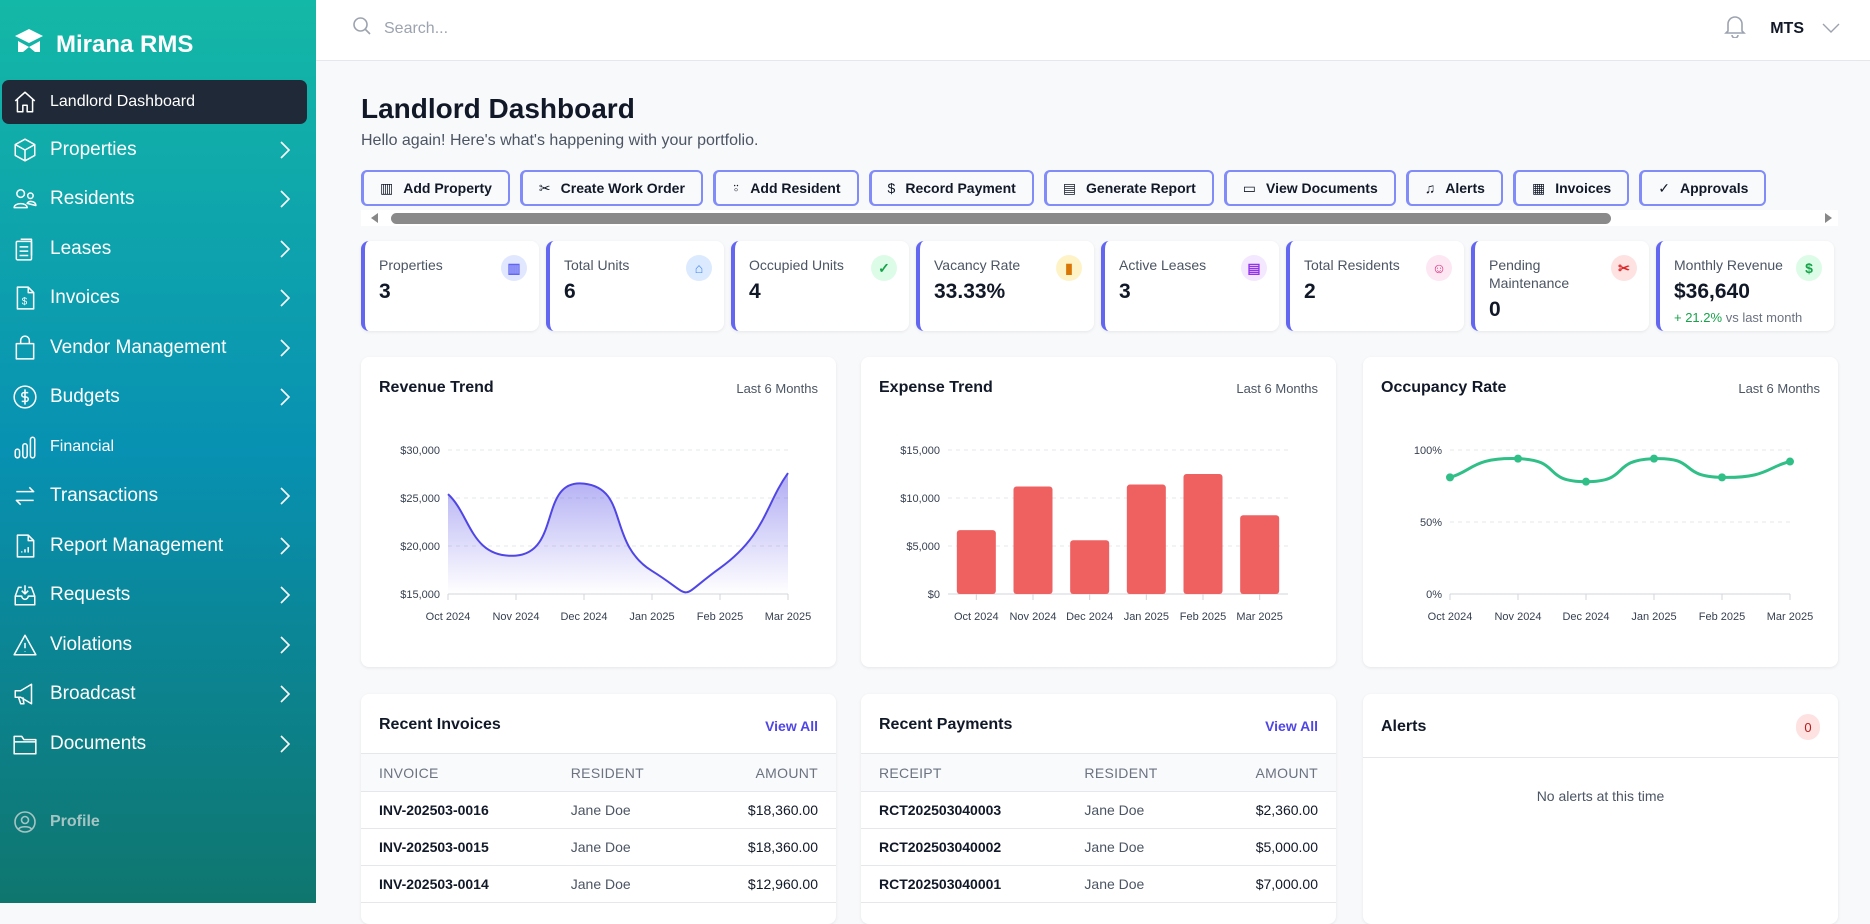 The image size is (1870, 924). What do you see at coordinates (951, 188) in the screenshot?
I see `action-record-payment-button: $ Record Payment` at bounding box center [951, 188].